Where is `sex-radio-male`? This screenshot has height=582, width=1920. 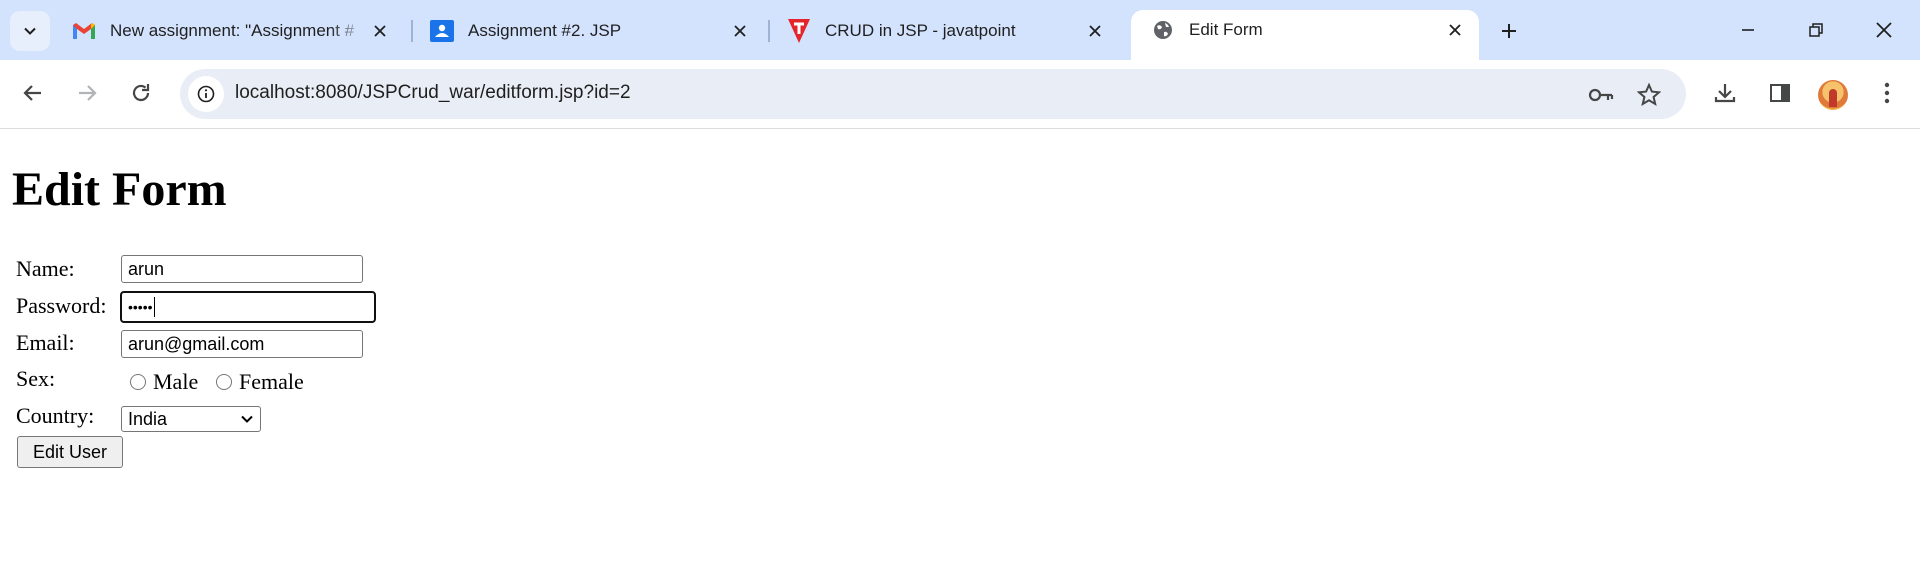 sex-radio-male is located at coordinates (138, 382).